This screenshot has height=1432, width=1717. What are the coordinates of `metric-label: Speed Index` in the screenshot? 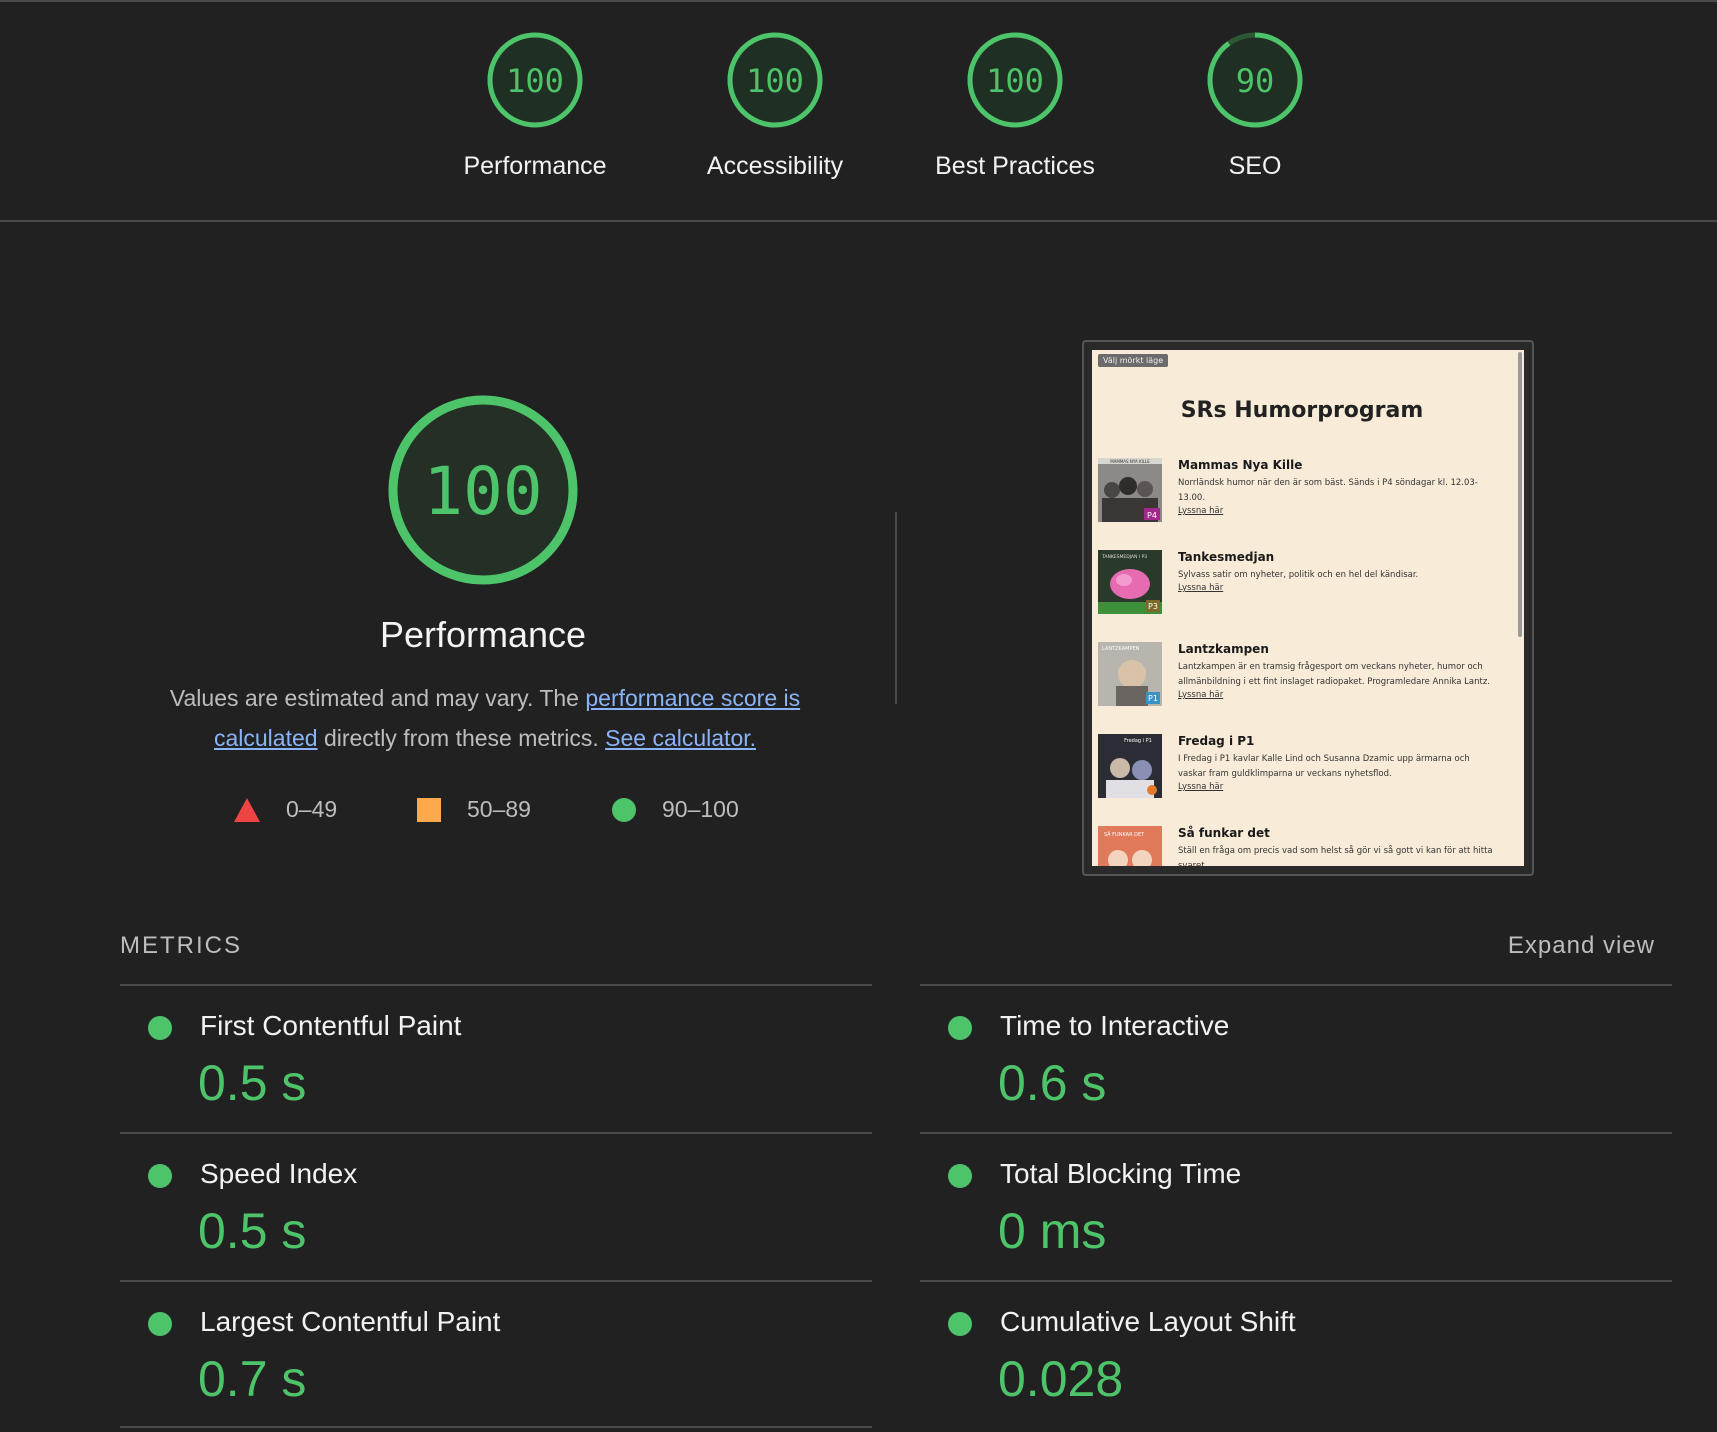 It's located at (279, 1173).